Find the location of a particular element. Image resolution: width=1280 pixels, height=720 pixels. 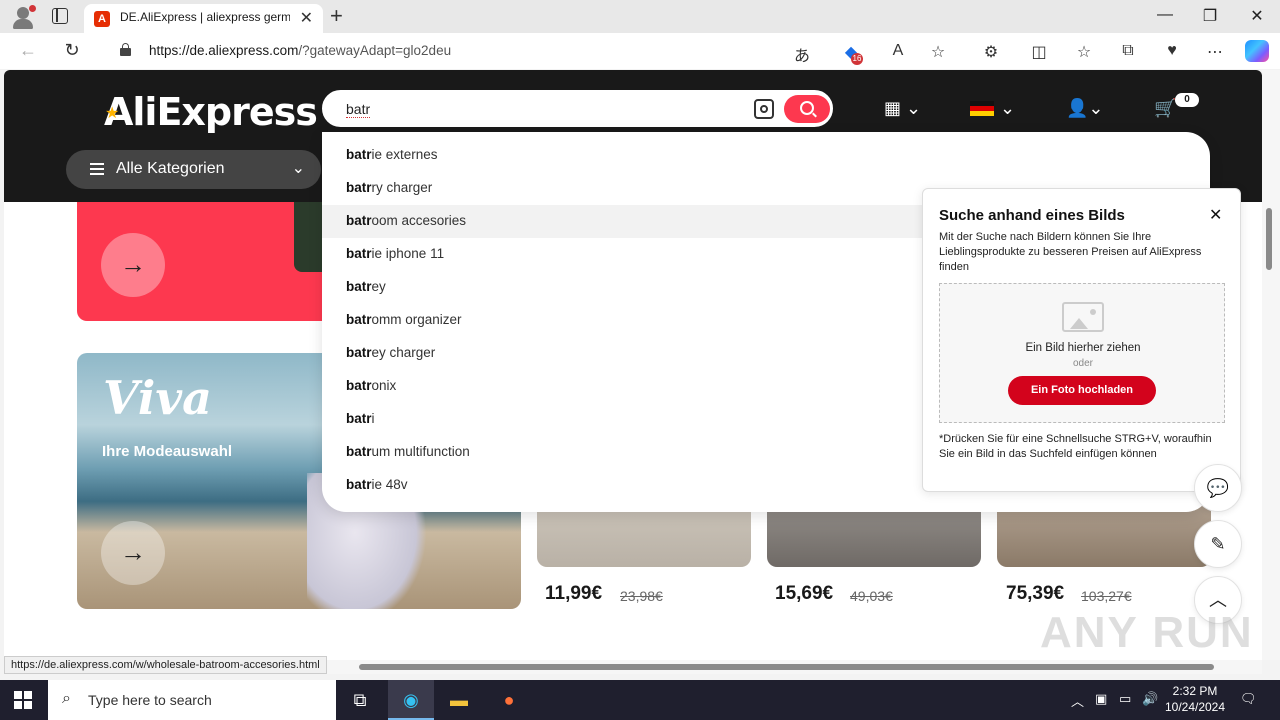

firefox-icon: ● is located at coordinates (509, 700).